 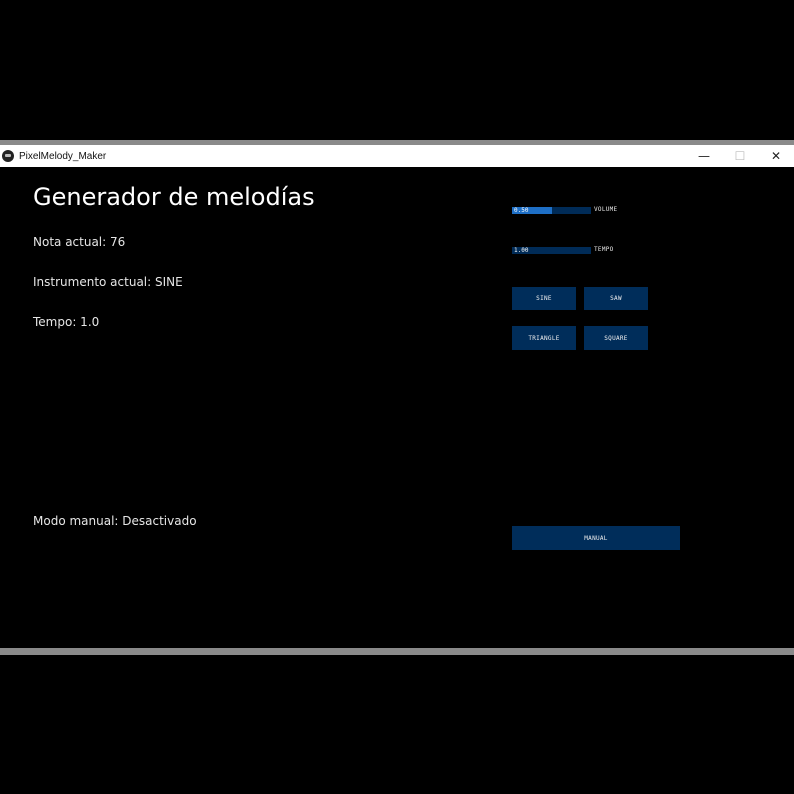 What do you see at coordinates (544, 338) in the screenshot?
I see `triangle-button: TRIANGLE` at bounding box center [544, 338].